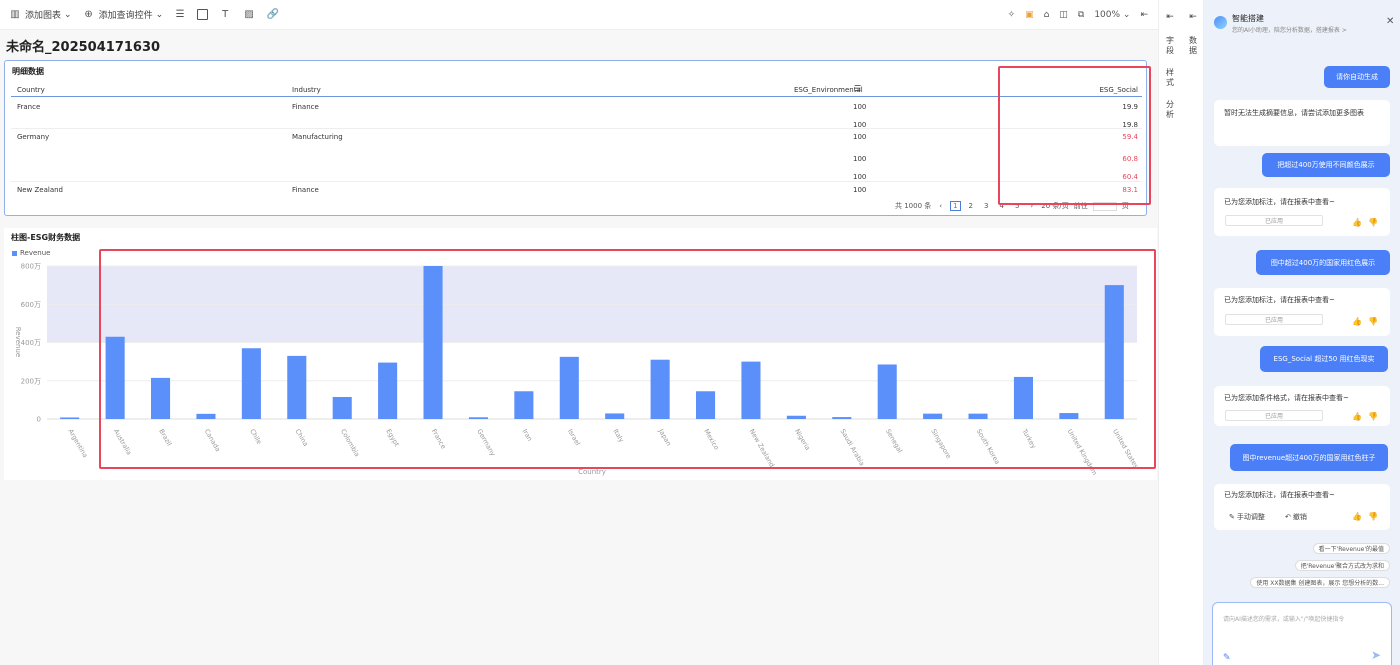 The width and height of the screenshot is (1400, 665). What do you see at coordinates (1296, 517) in the screenshot?
I see `undo-button: ↶ 撤销` at bounding box center [1296, 517].